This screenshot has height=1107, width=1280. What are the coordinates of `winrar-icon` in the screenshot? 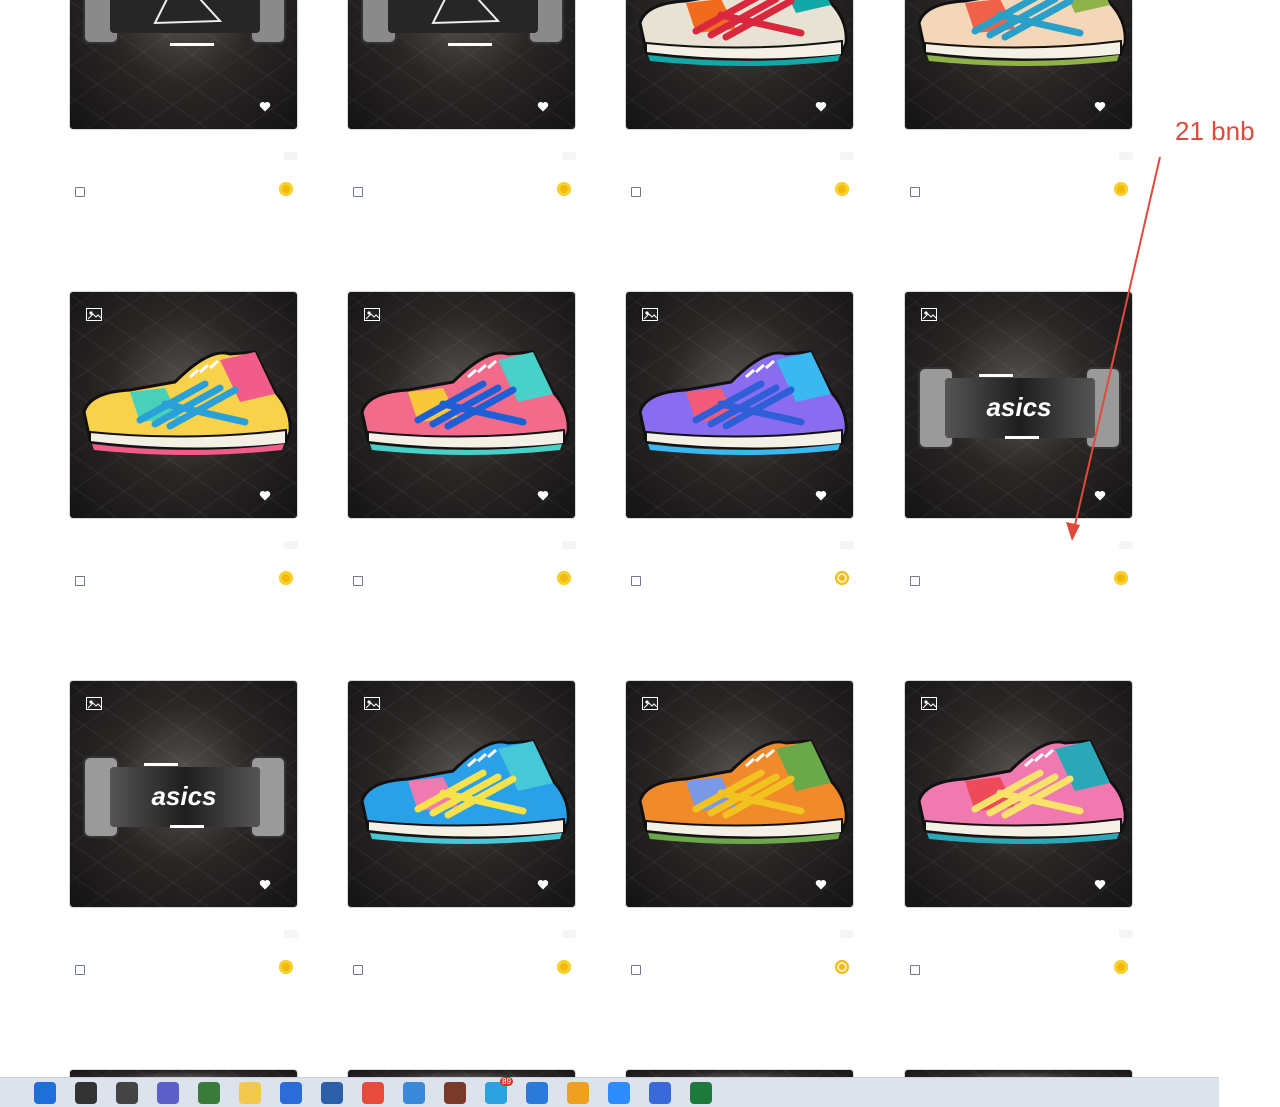 It's located at (455, 1092).